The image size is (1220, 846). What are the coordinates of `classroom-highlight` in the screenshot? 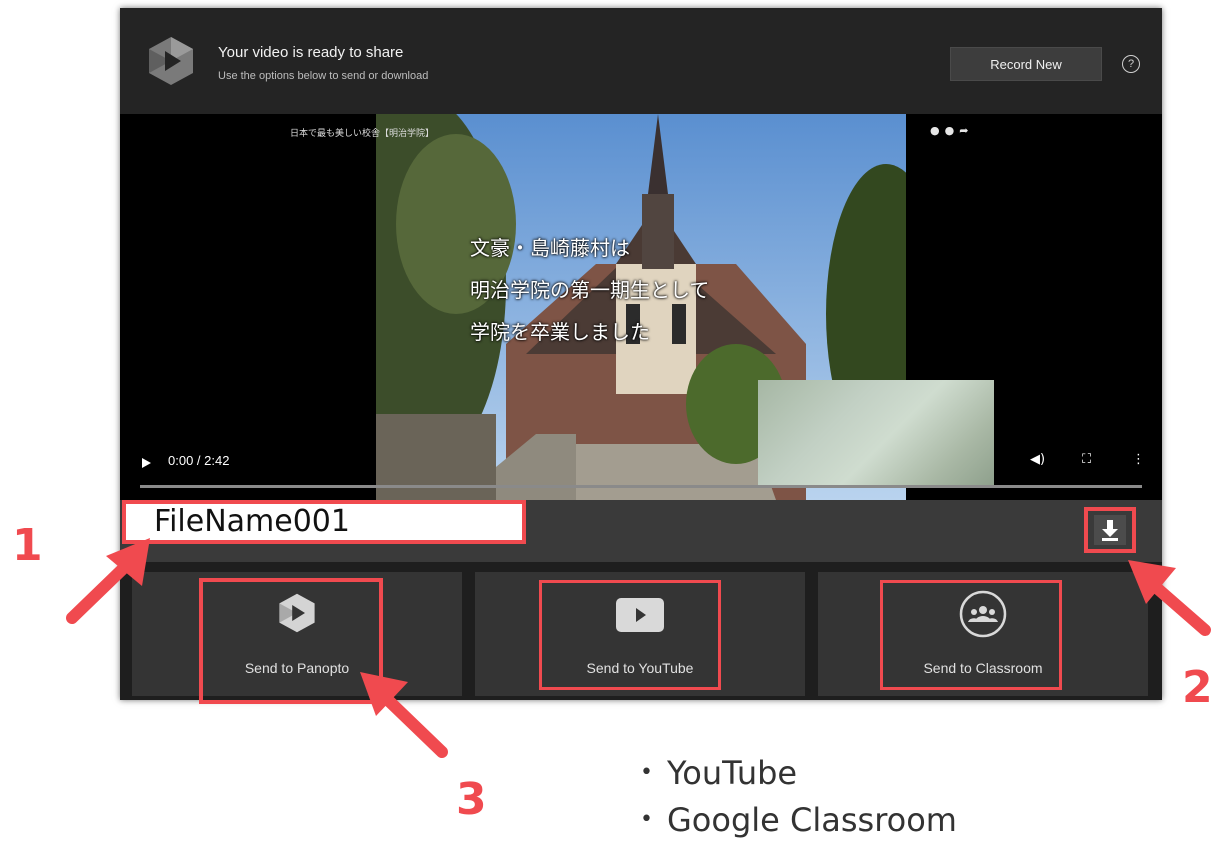 It's located at (971, 635).